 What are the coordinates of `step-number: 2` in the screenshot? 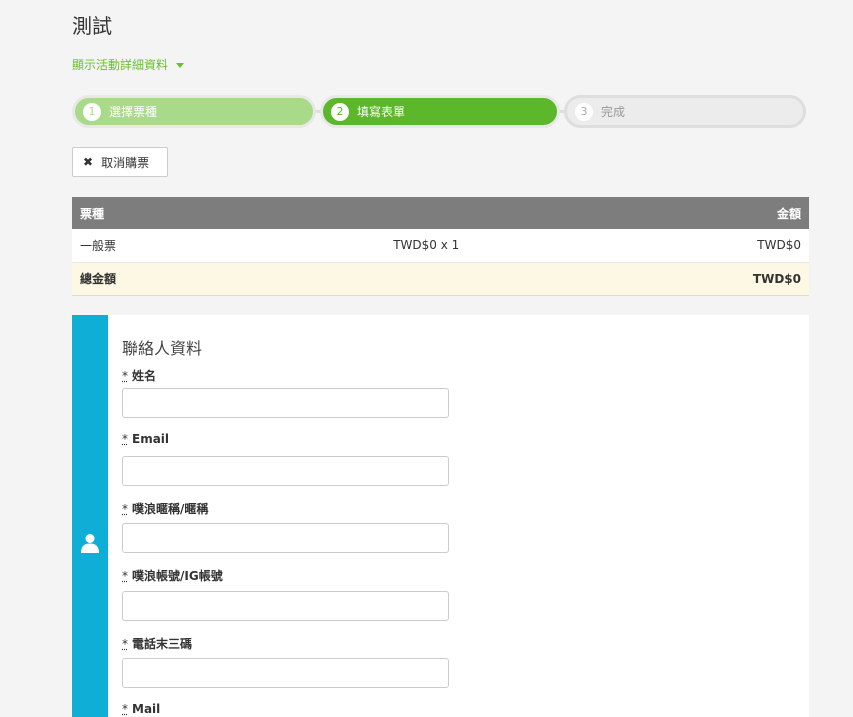 It's located at (340, 111).